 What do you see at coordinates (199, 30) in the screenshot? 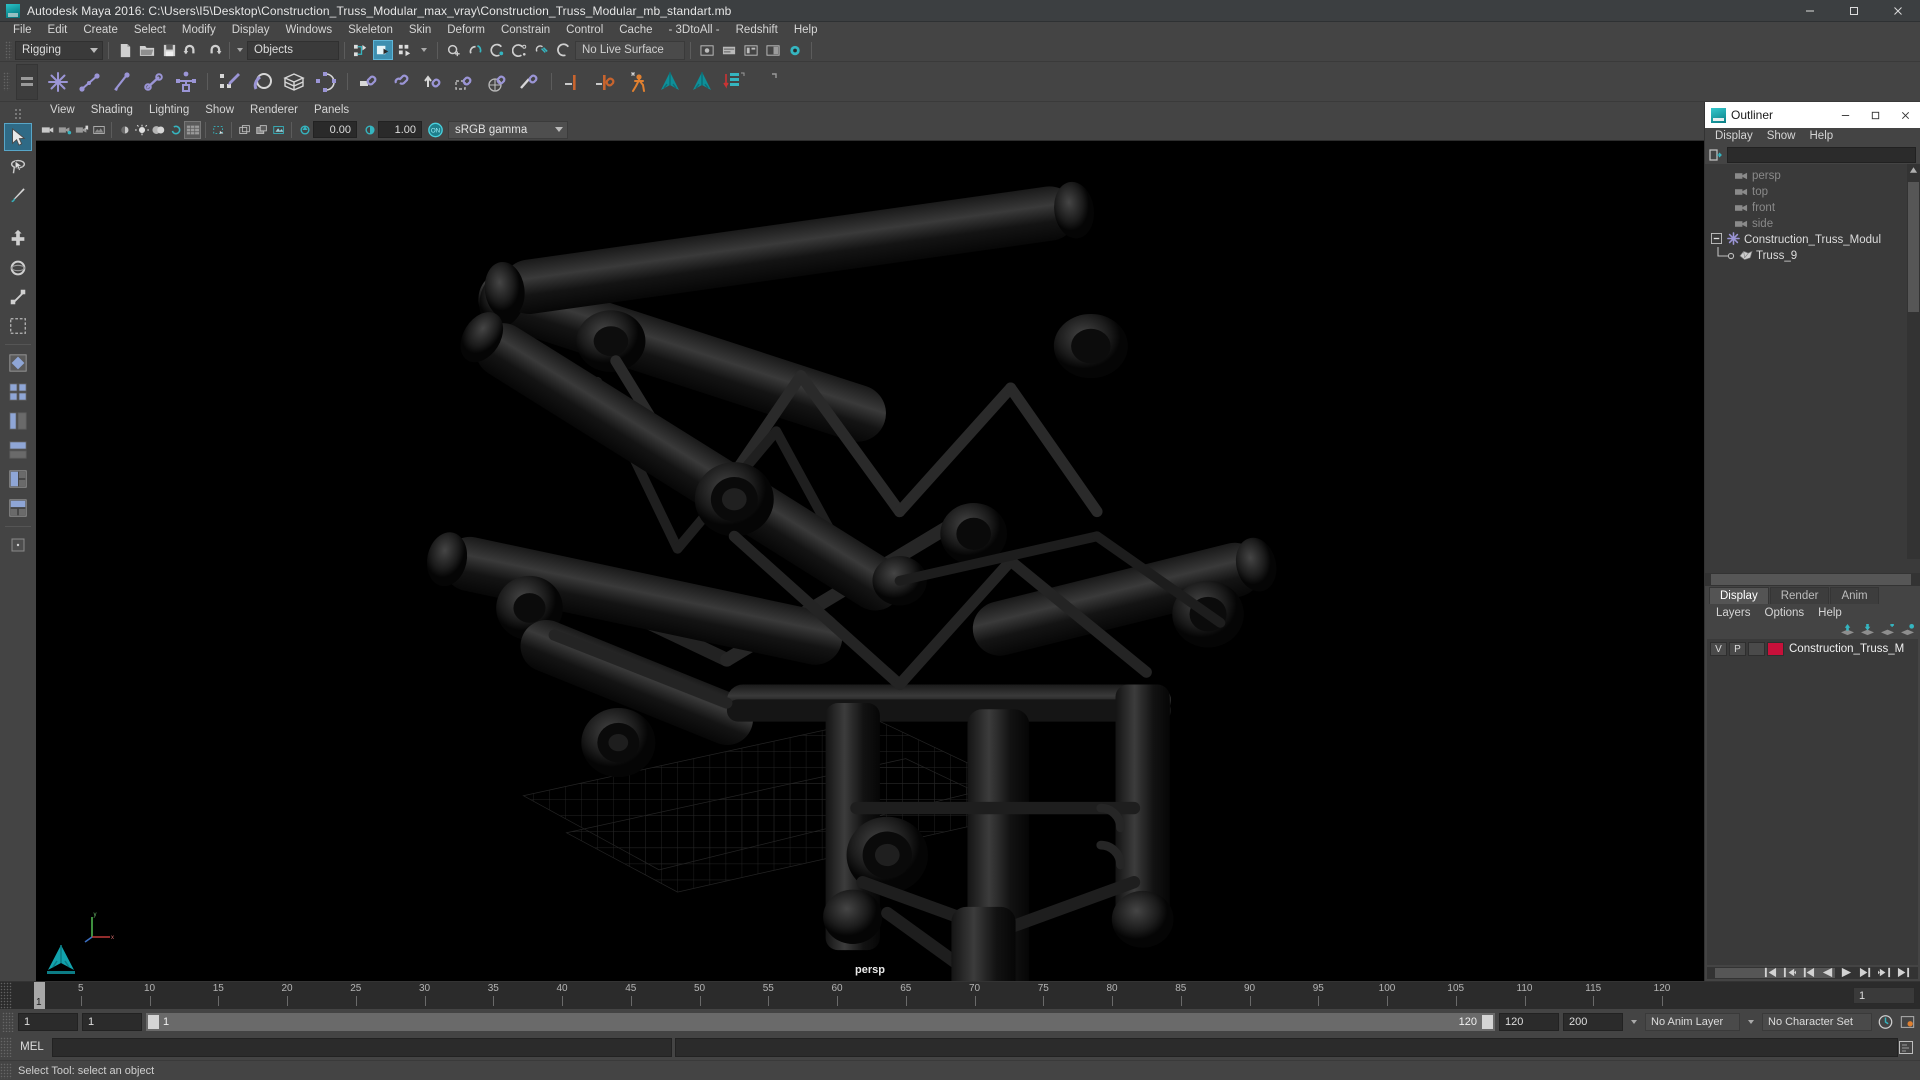
I see `menu-modify: Modify` at bounding box center [199, 30].